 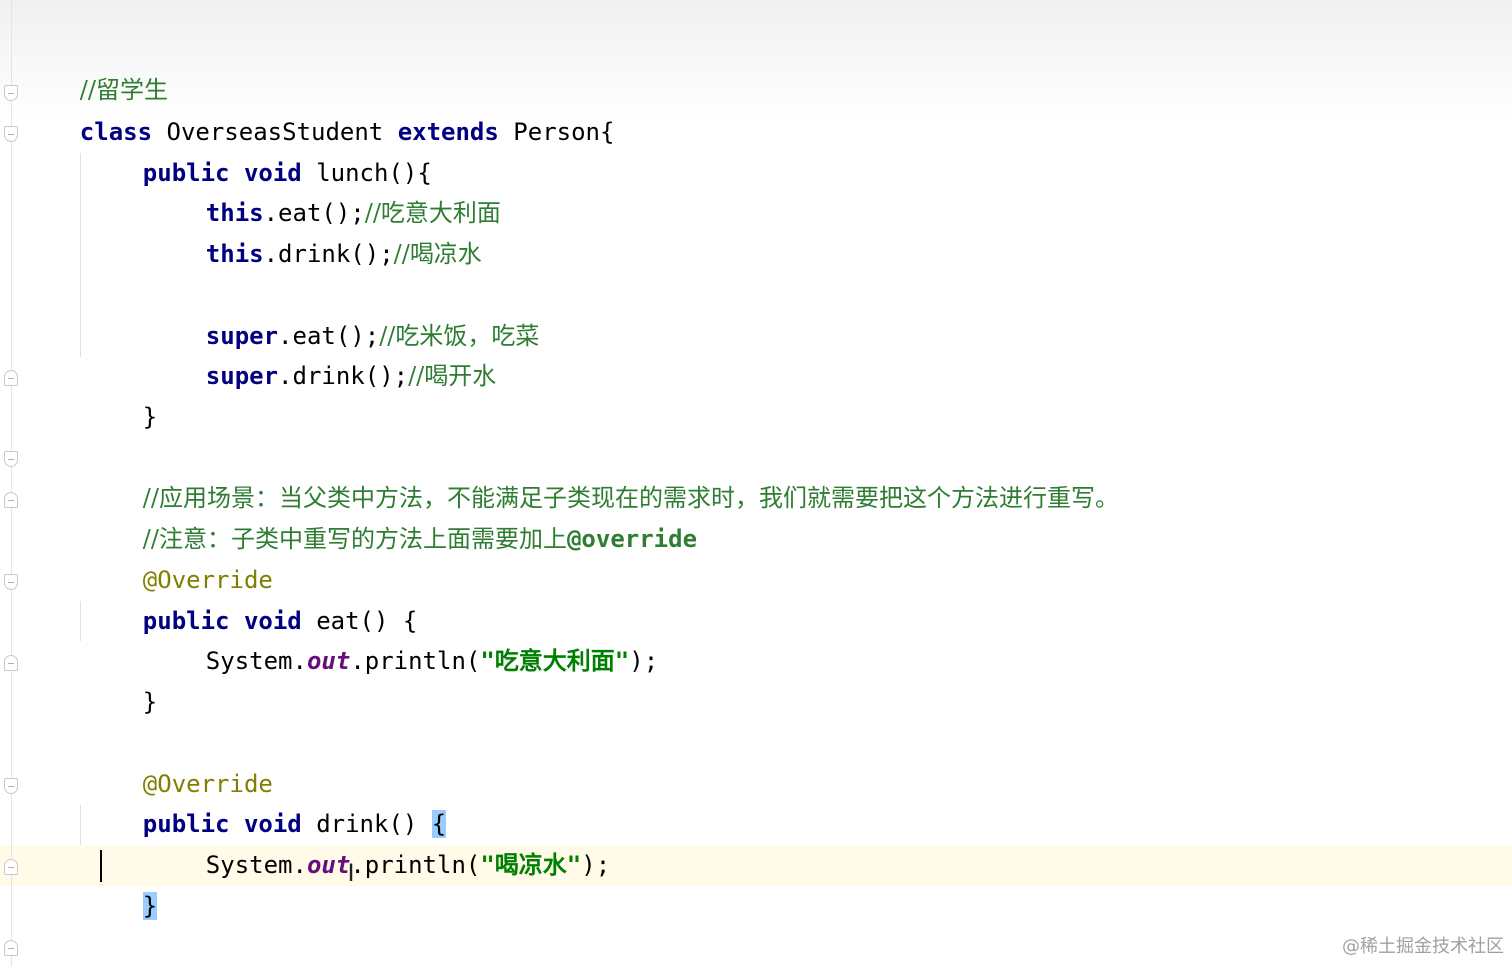 What do you see at coordinates (11, 867) in the screenshot?
I see `fold-end-drink-icon` at bounding box center [11, 867].